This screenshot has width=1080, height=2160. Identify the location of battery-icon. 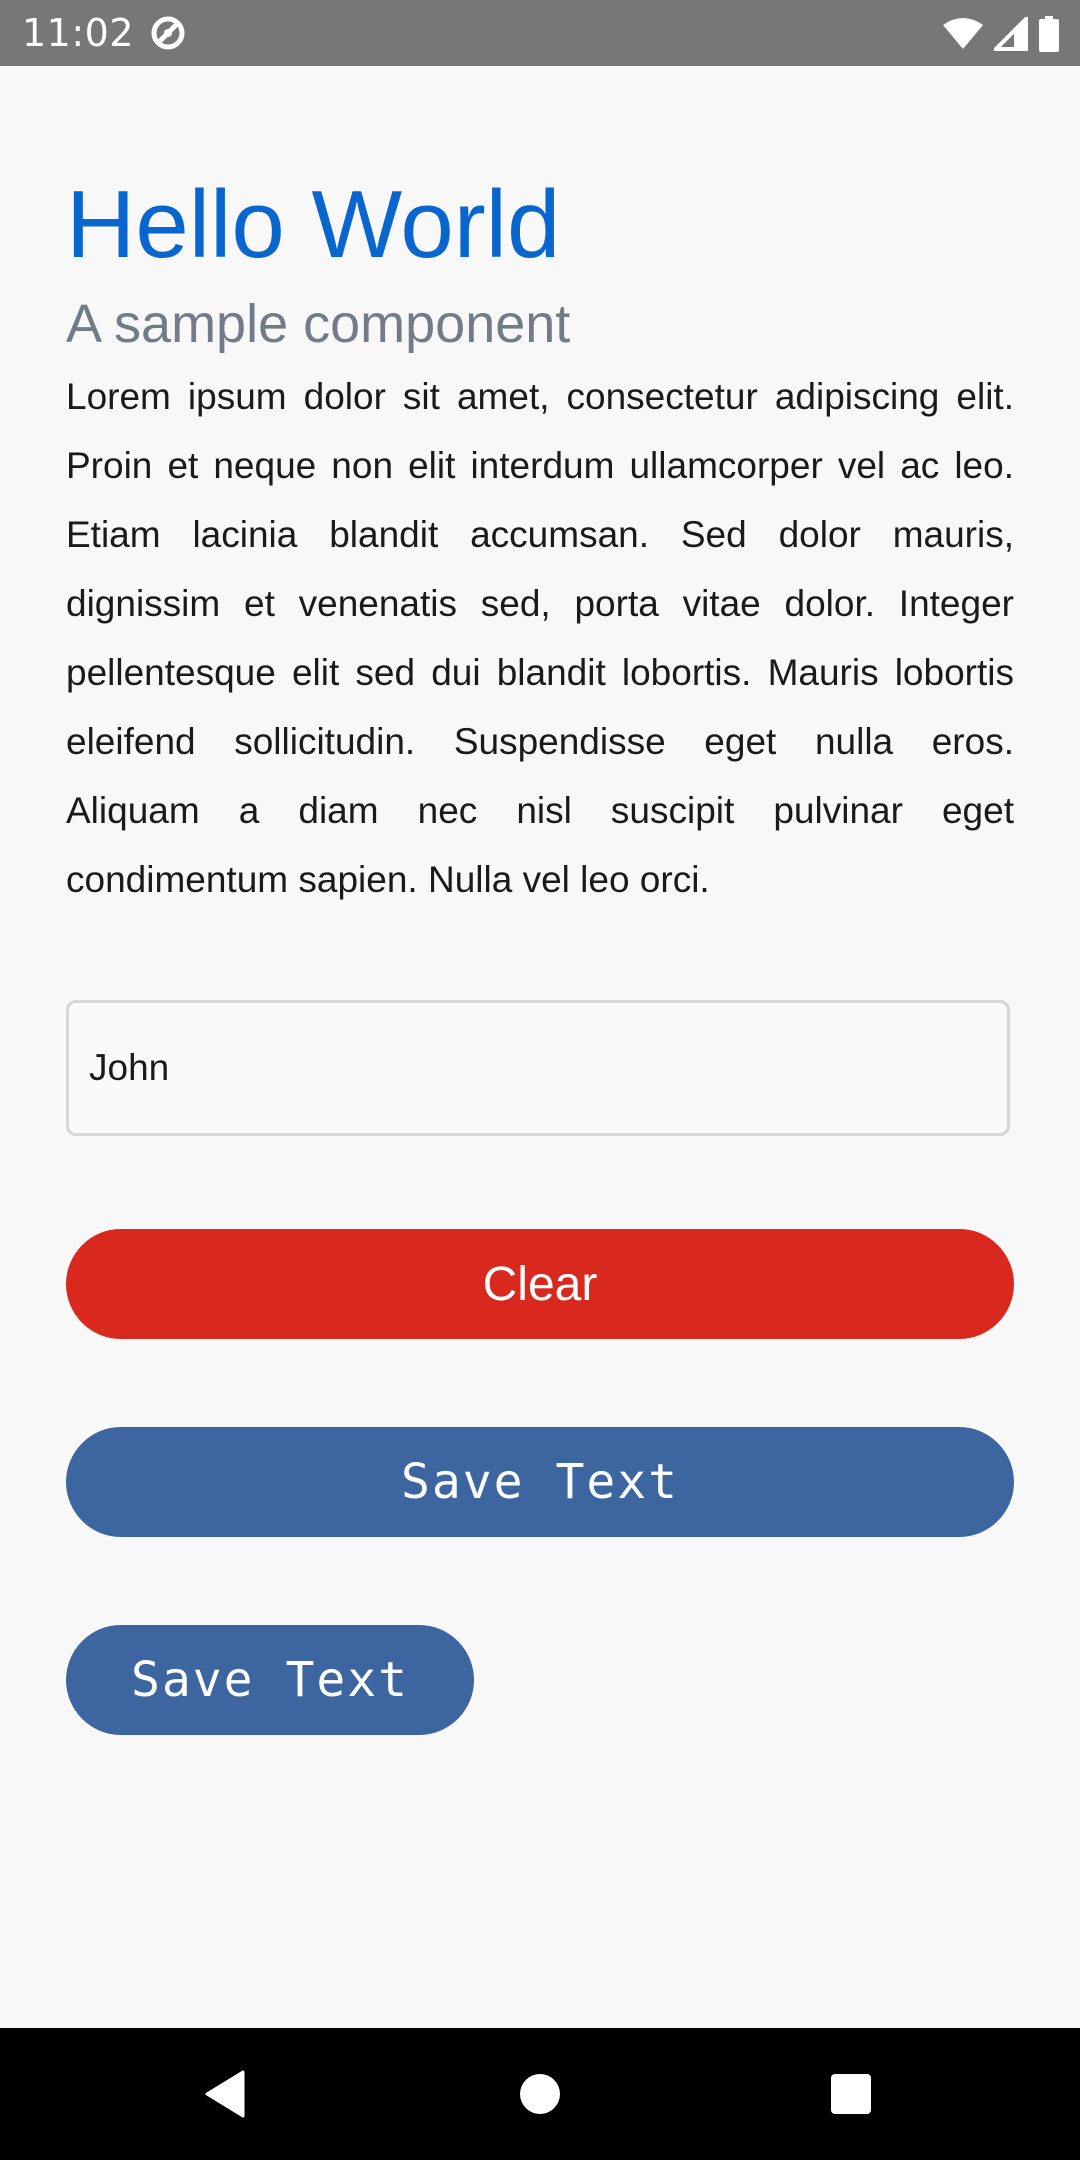
(1049, 34).